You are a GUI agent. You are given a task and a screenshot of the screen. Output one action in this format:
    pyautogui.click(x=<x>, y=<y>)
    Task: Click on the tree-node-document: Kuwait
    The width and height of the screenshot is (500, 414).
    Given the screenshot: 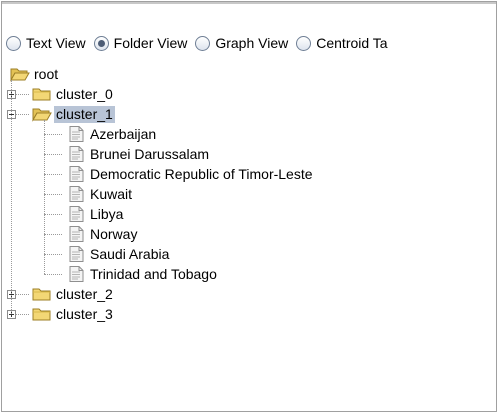 What is the action you would take?
    pyautogui.click(x=100, y=194)
    